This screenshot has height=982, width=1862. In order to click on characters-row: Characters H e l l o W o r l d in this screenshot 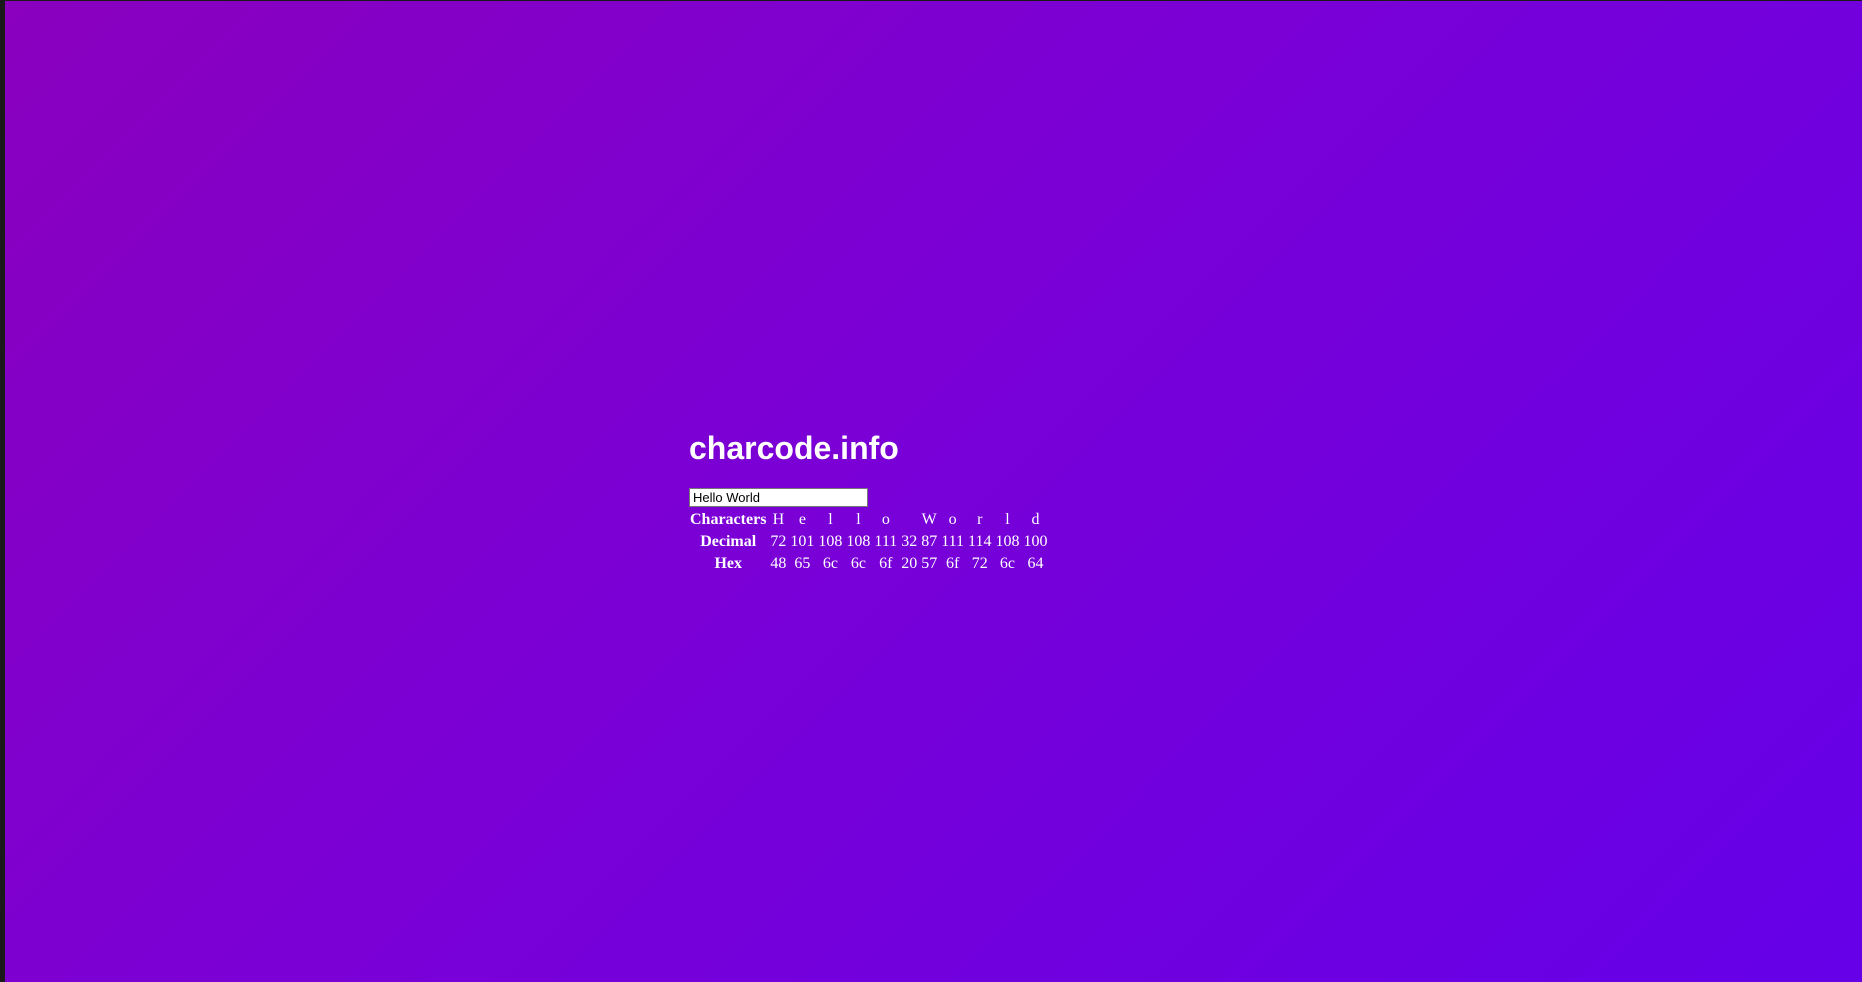, I will do `click(868, 520)`.